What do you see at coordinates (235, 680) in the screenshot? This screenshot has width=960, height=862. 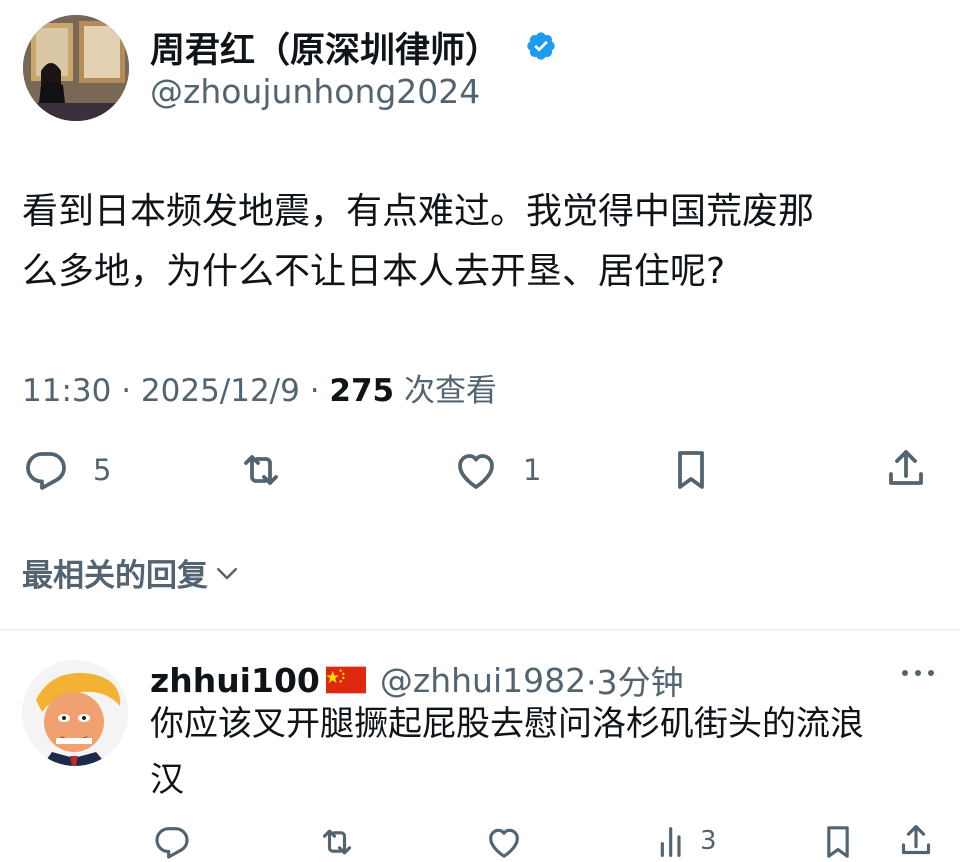 I see `reply-author-name: zhhui100` at bounding box center [235, 680].